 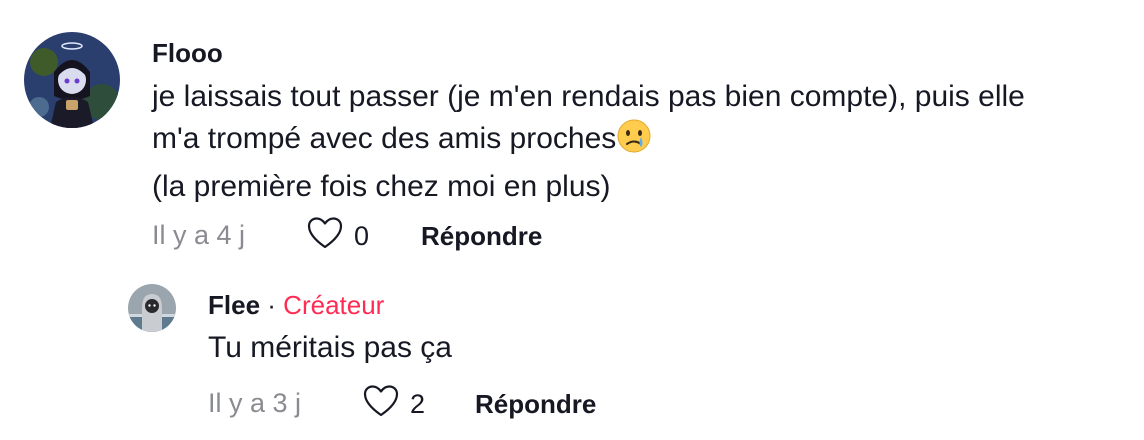 I want to click on like-button: 0, so click(x=337, y=236).